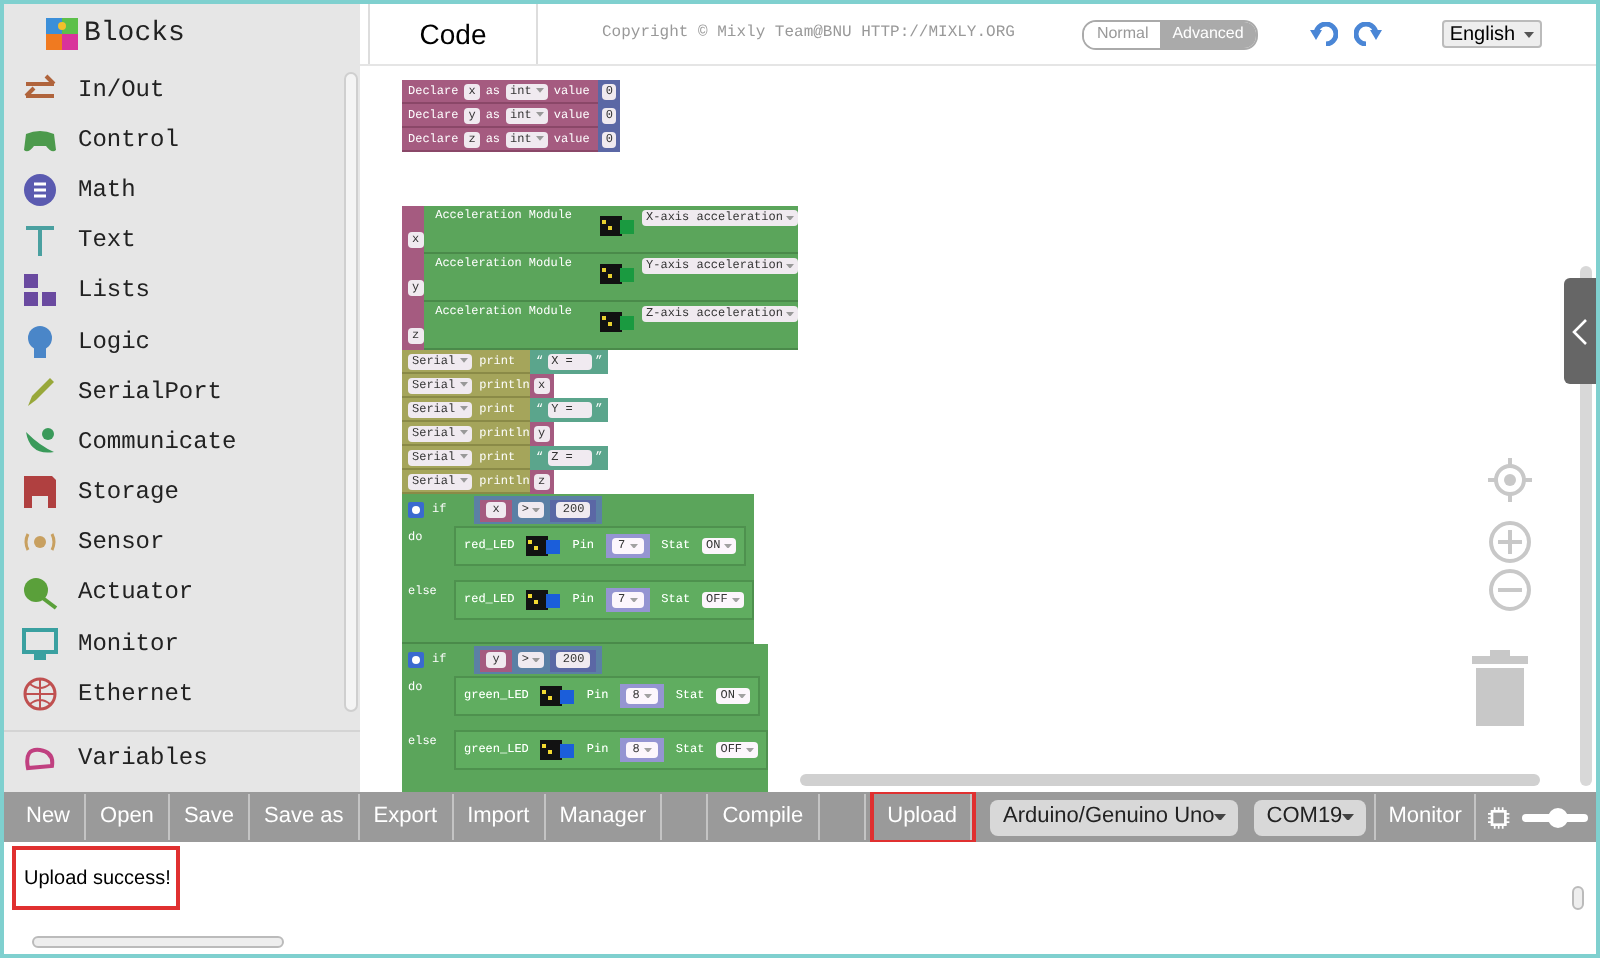 The width and height of the screenshot is (1600, 958). I want to click on sidebar-title: Blocks, so click(134, 34).